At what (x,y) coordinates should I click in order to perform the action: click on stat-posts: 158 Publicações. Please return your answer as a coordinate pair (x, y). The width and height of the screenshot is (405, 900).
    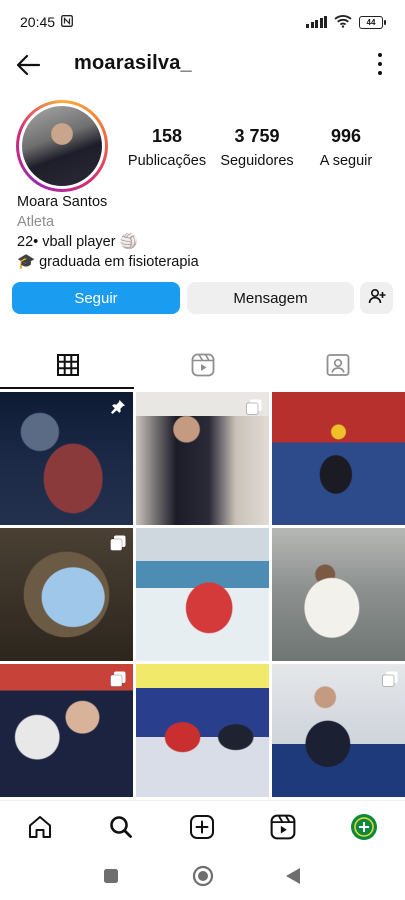
    Looking at the image, I should click on (167, 147).